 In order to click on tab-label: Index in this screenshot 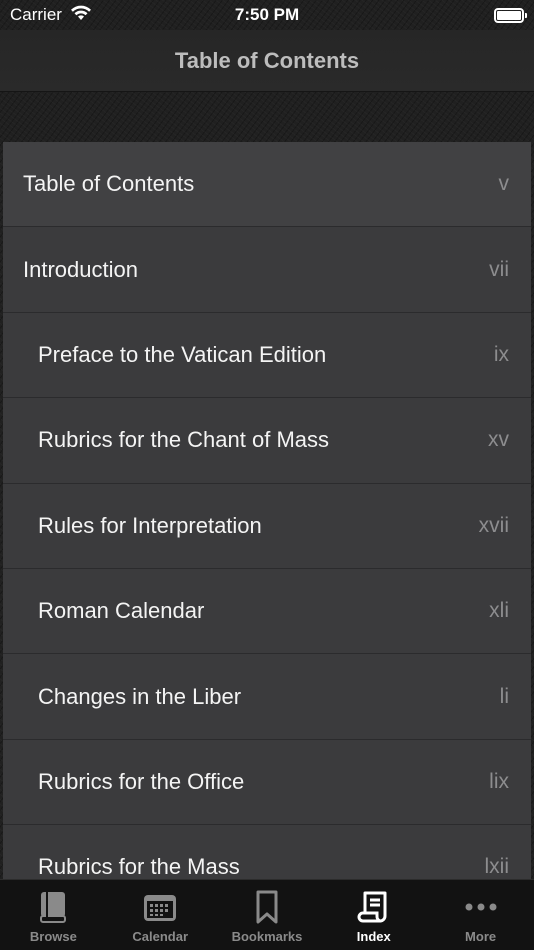, I will do `click(373, 936)`.